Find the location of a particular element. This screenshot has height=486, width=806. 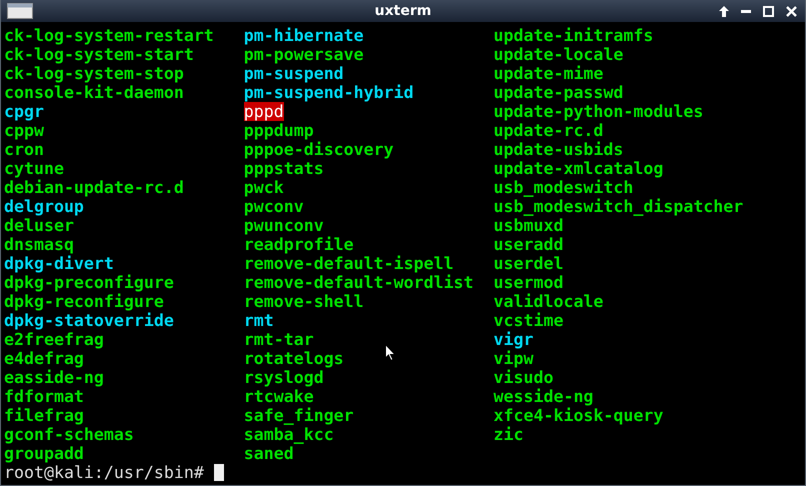

arrow-up-icon is located at coordinates (724, 11).